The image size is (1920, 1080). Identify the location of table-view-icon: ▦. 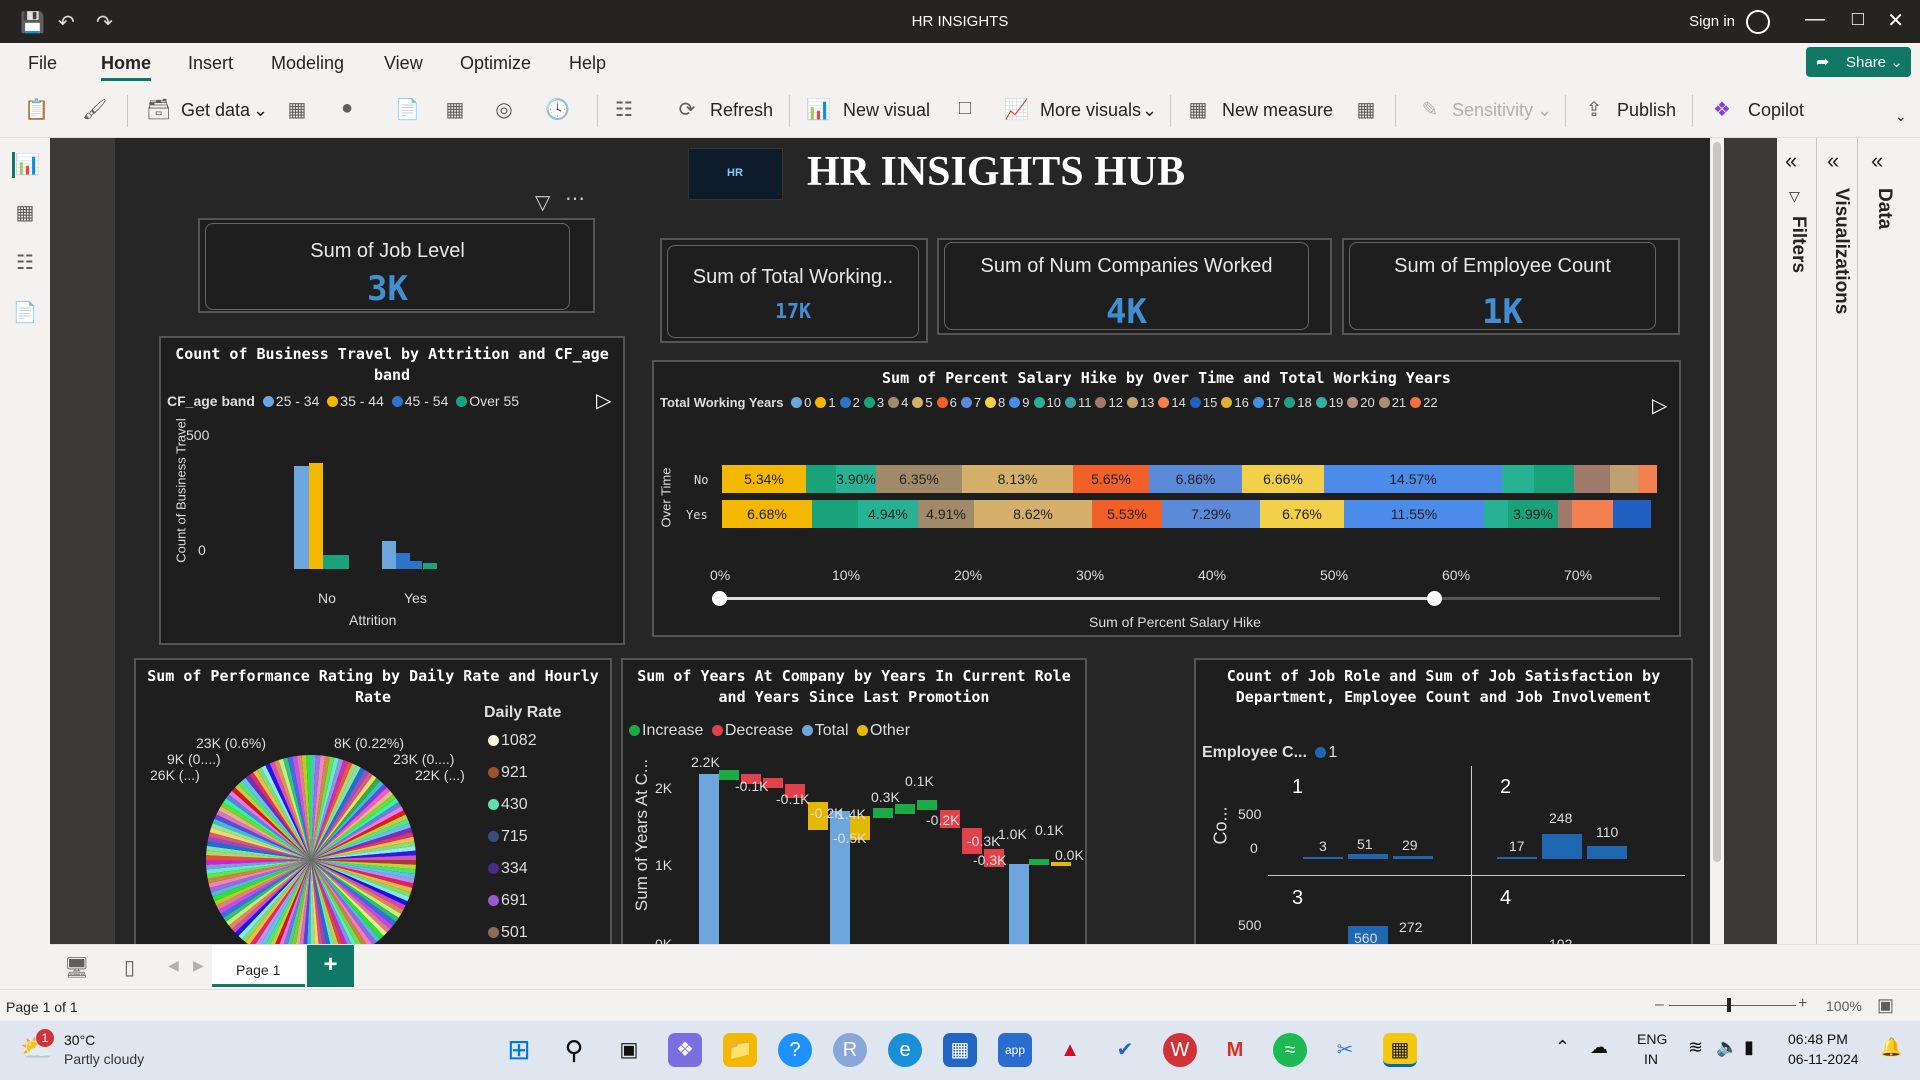
(25, 213).